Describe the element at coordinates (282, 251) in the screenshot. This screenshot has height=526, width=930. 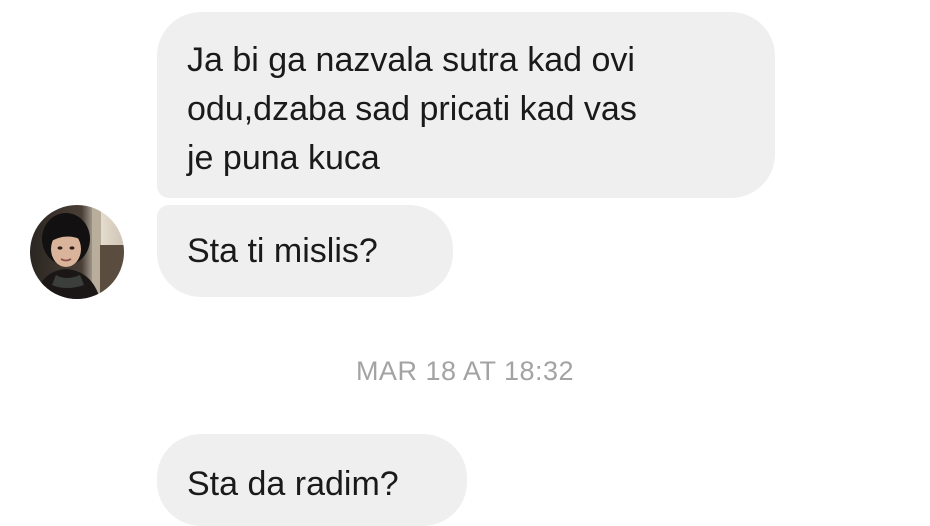
I see `message-text-line: Sta ti mislis?` at that location.